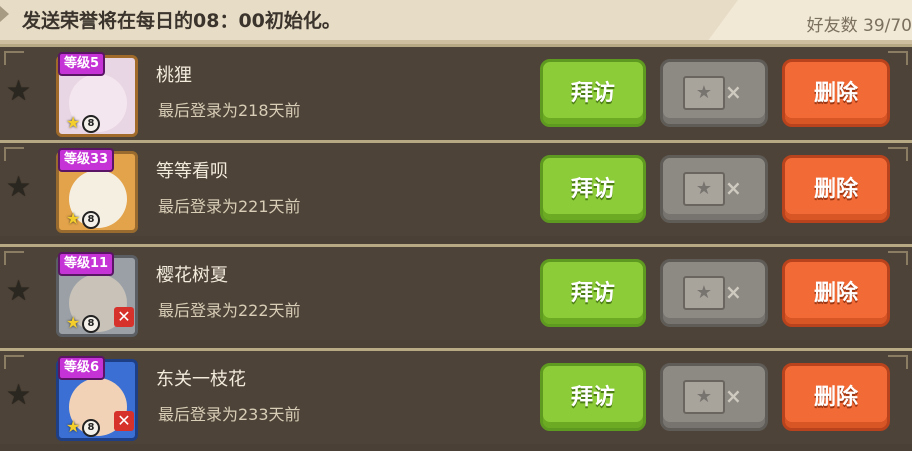  I want to click on notice-text: 发送荣誉将在每日的08：00初始化。, so click(181, 21).